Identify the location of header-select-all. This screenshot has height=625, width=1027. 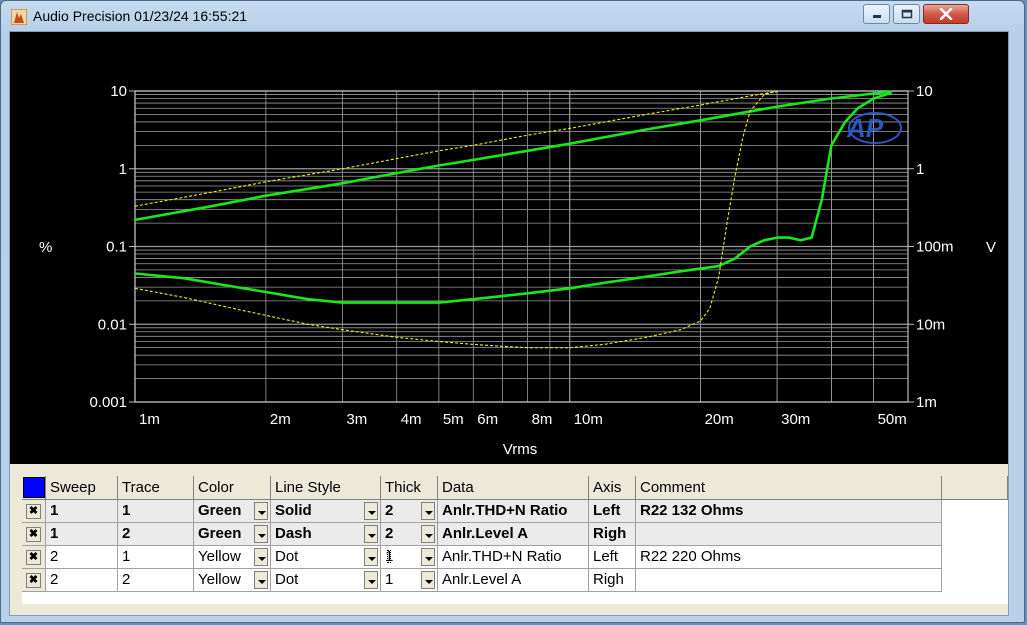
(34, 488).